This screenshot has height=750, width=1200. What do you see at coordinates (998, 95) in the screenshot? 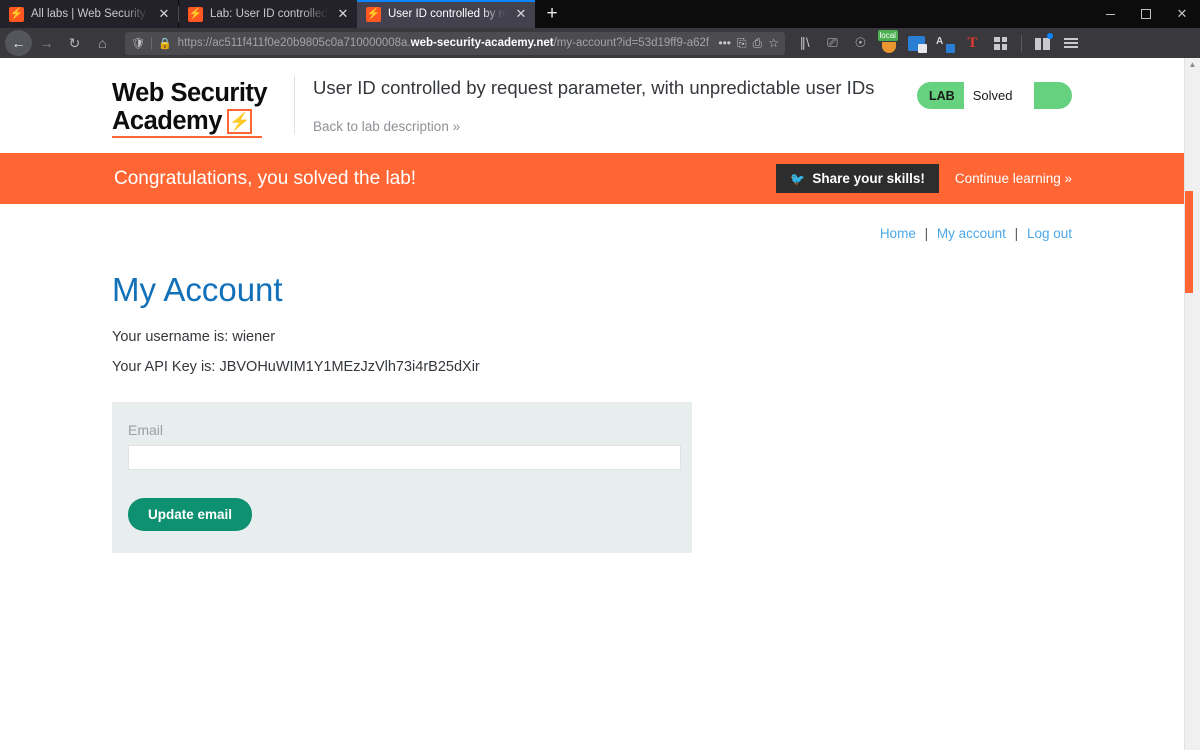
I see `lab-status-text: Solved` at bounding box center [998, 95].